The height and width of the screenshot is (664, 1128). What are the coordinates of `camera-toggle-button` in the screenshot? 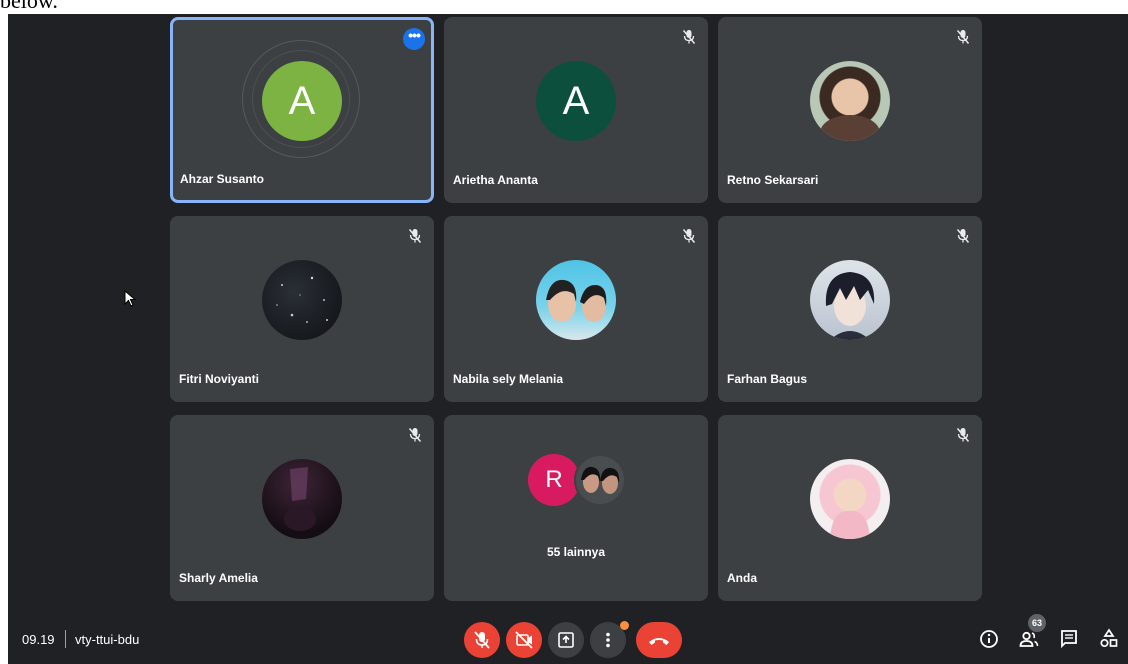 It's located at (524, 640).